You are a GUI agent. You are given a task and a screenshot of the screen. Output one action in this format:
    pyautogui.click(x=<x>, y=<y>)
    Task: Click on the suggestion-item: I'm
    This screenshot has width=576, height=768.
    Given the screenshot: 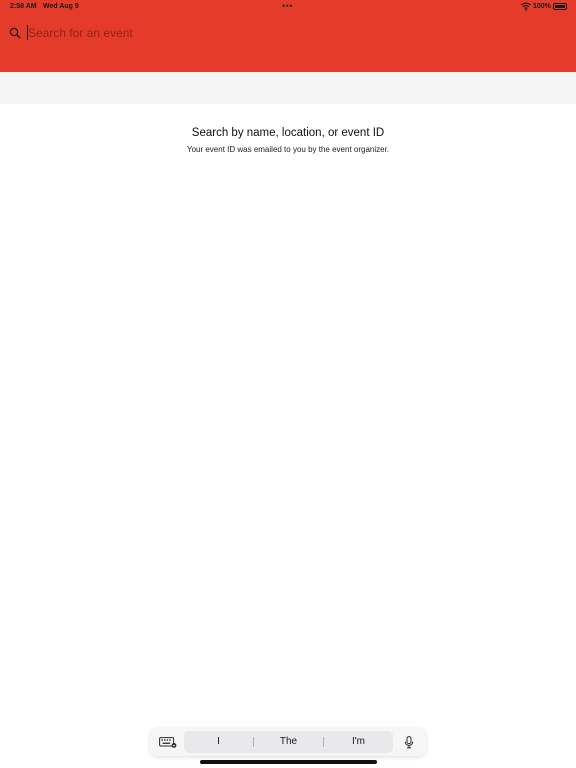 What is the action you would take?
    pyautogui.click(x=358, y=742)
    